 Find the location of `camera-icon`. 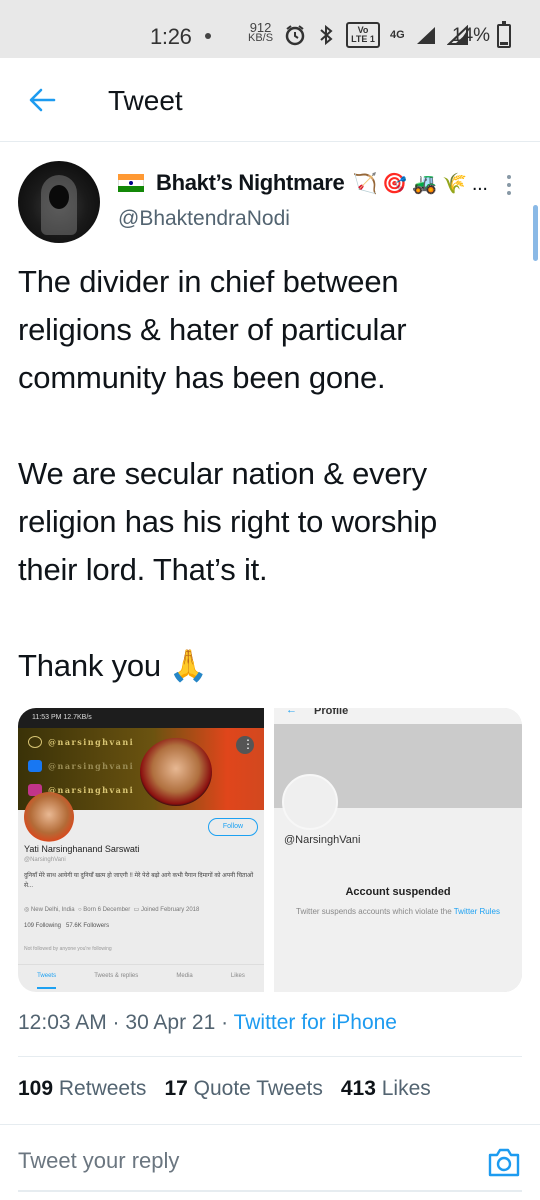

camera-icon is located at coordinates (504, 1162).